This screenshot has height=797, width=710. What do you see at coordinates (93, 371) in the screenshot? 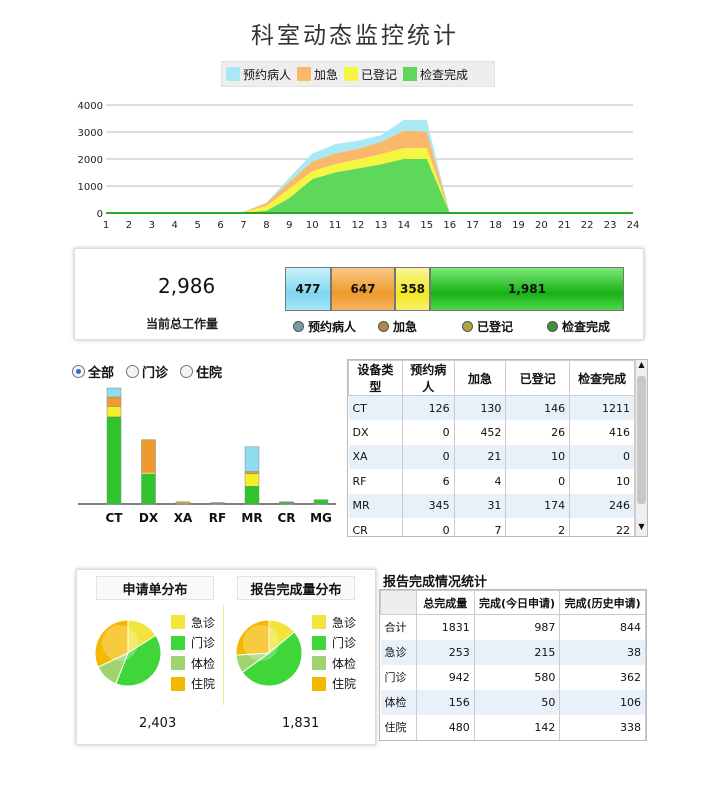
I see `filter-all: 全部` at bounding box center [93, 371].